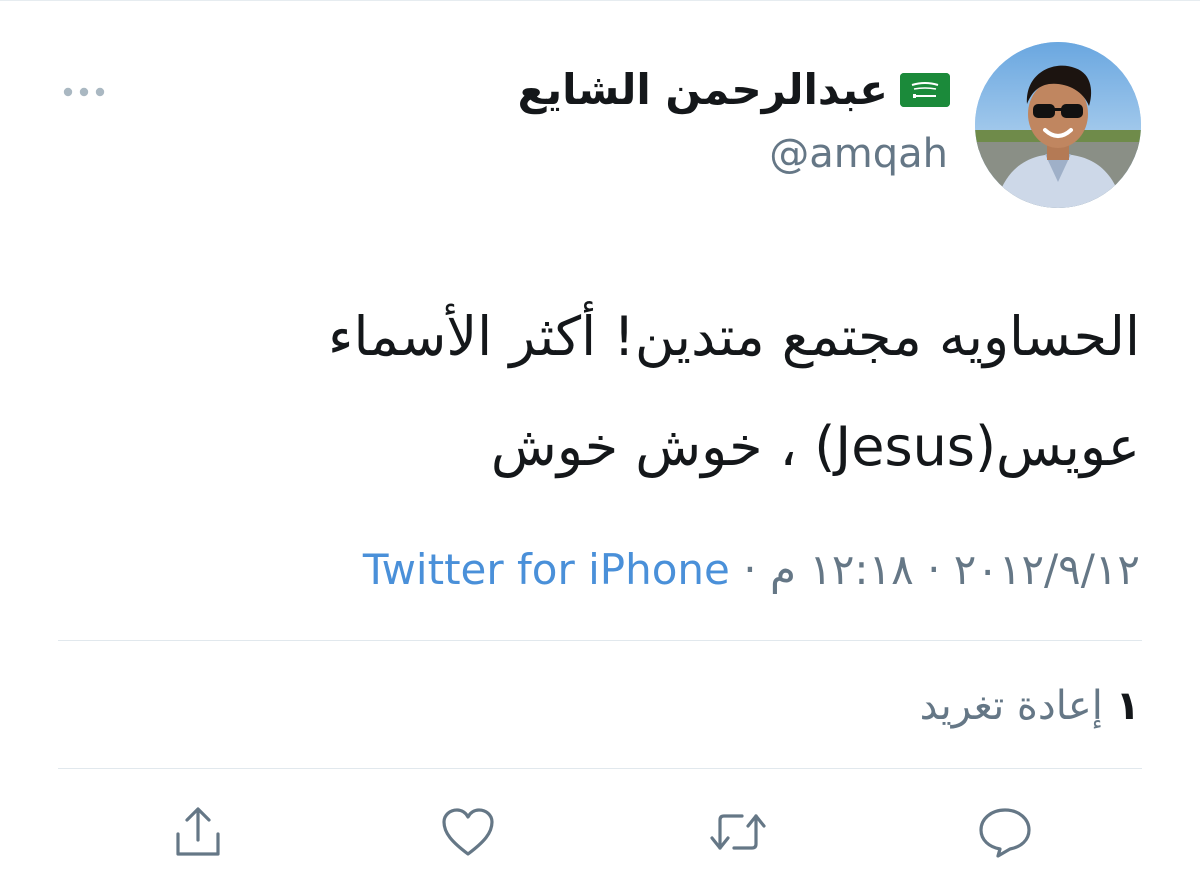 This screenshot has width=1200, height=888. I want to click on more-icon, so click(84, 92).